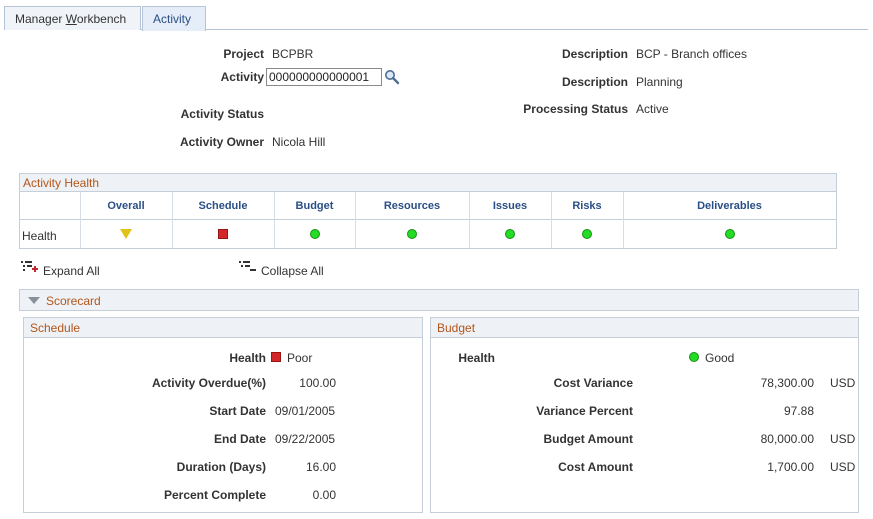 Image resolution: width=873 pixels, height=519 pixels. I want to click on expand-all-button: Expand All, so click(65, 268).